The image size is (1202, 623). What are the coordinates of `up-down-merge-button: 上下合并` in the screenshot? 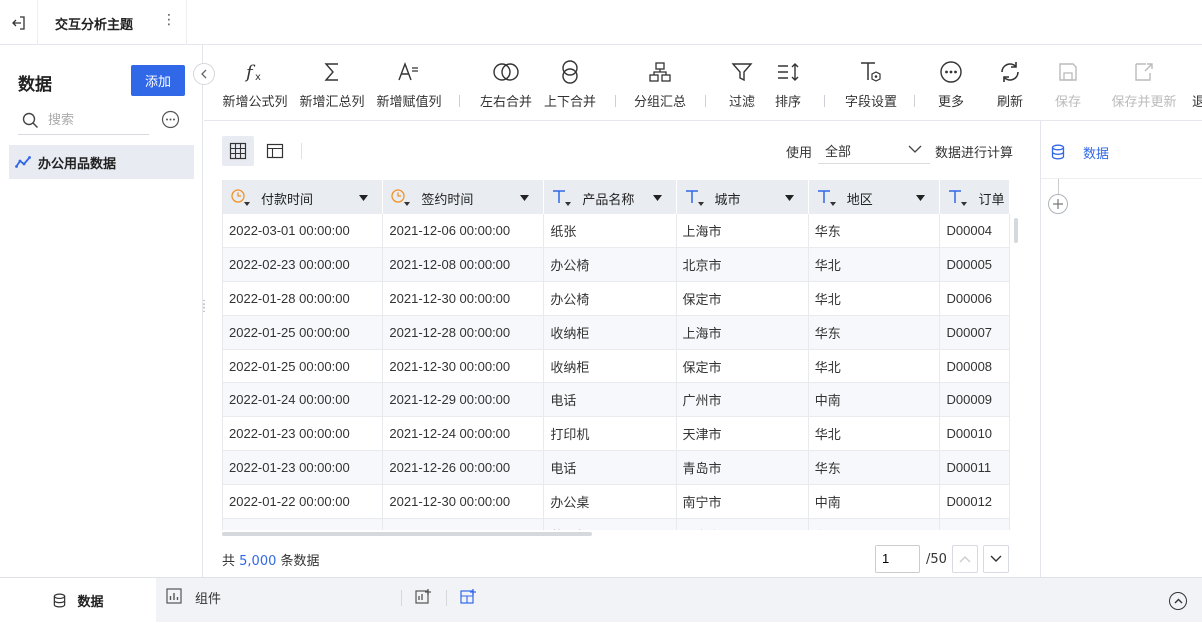 It's located at (570, 87).